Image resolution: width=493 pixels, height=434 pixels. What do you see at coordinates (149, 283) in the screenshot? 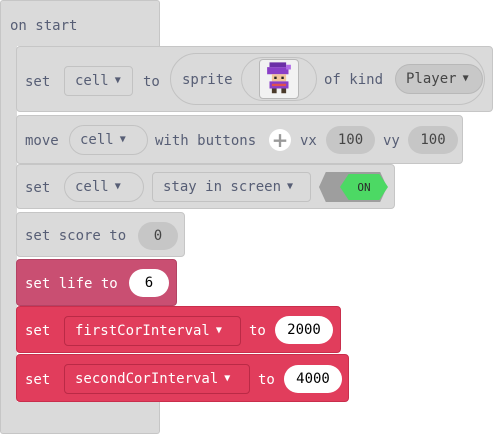
I see `life-value-input: 6` at bounding box center [149, 283].